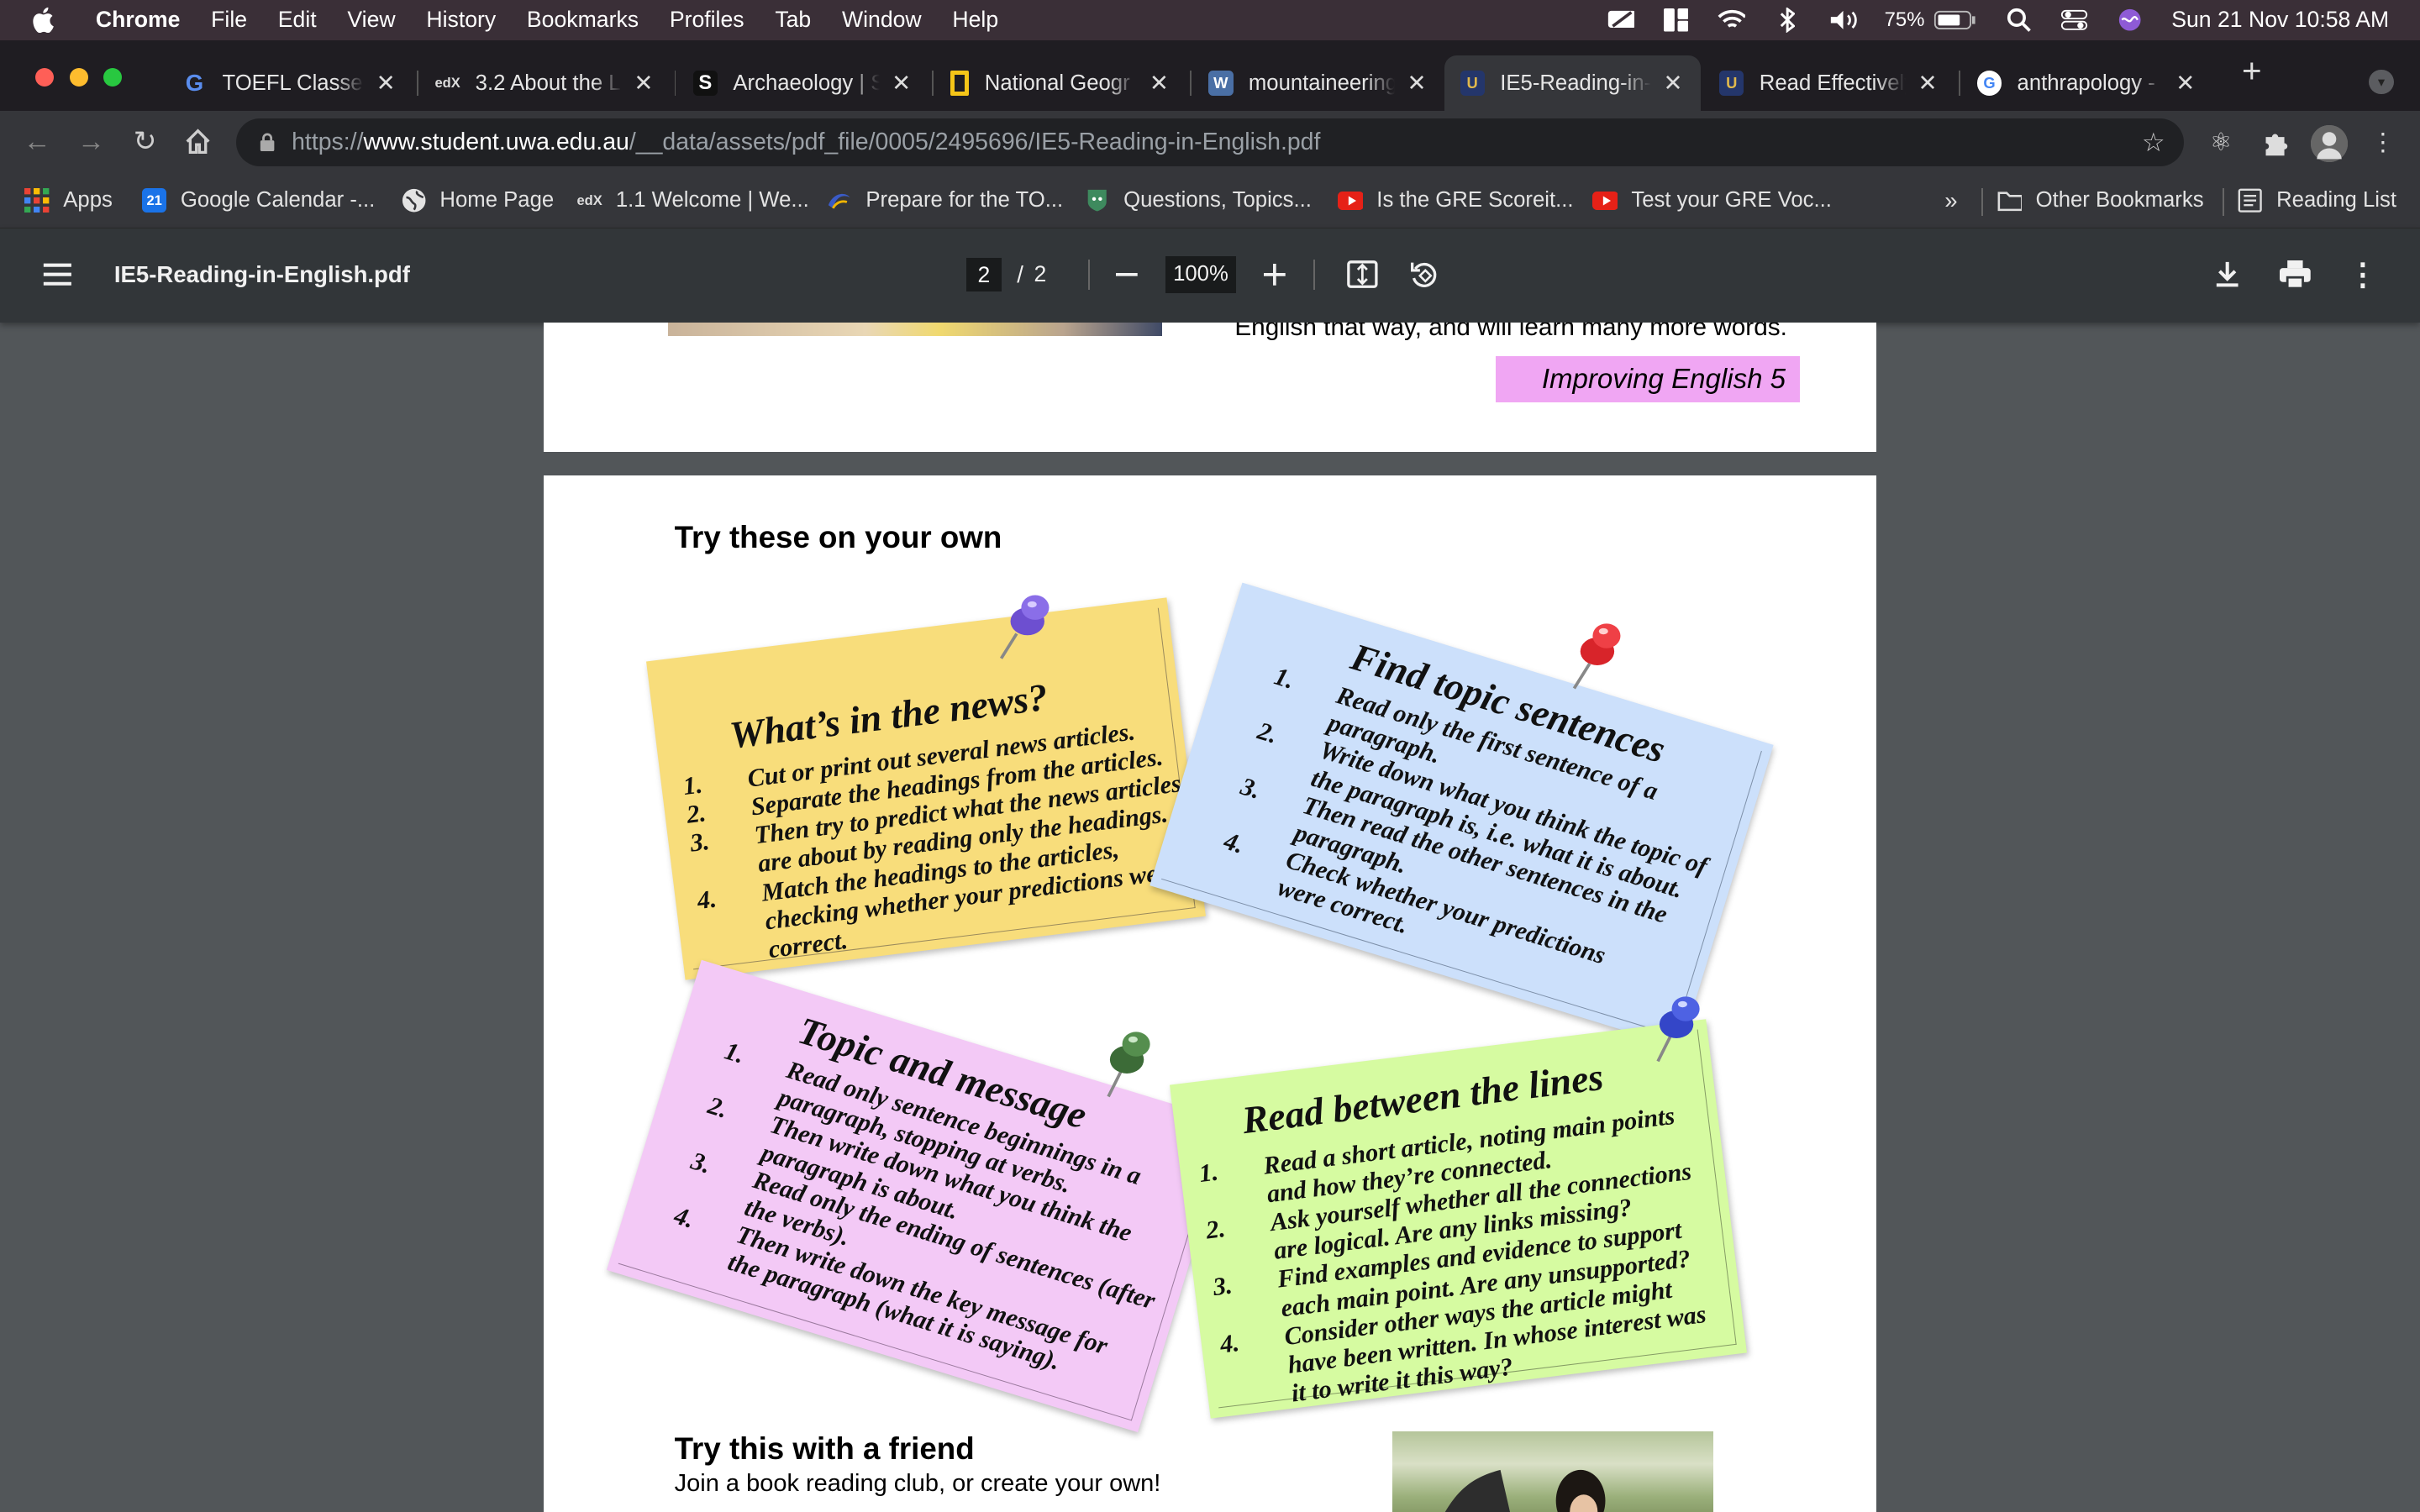 The height and width of the screenshot is (1512, 2420). Describe the element at coordinates (68, 200) in the screenshot. I see `bookmark-apps: Apps` at that location.